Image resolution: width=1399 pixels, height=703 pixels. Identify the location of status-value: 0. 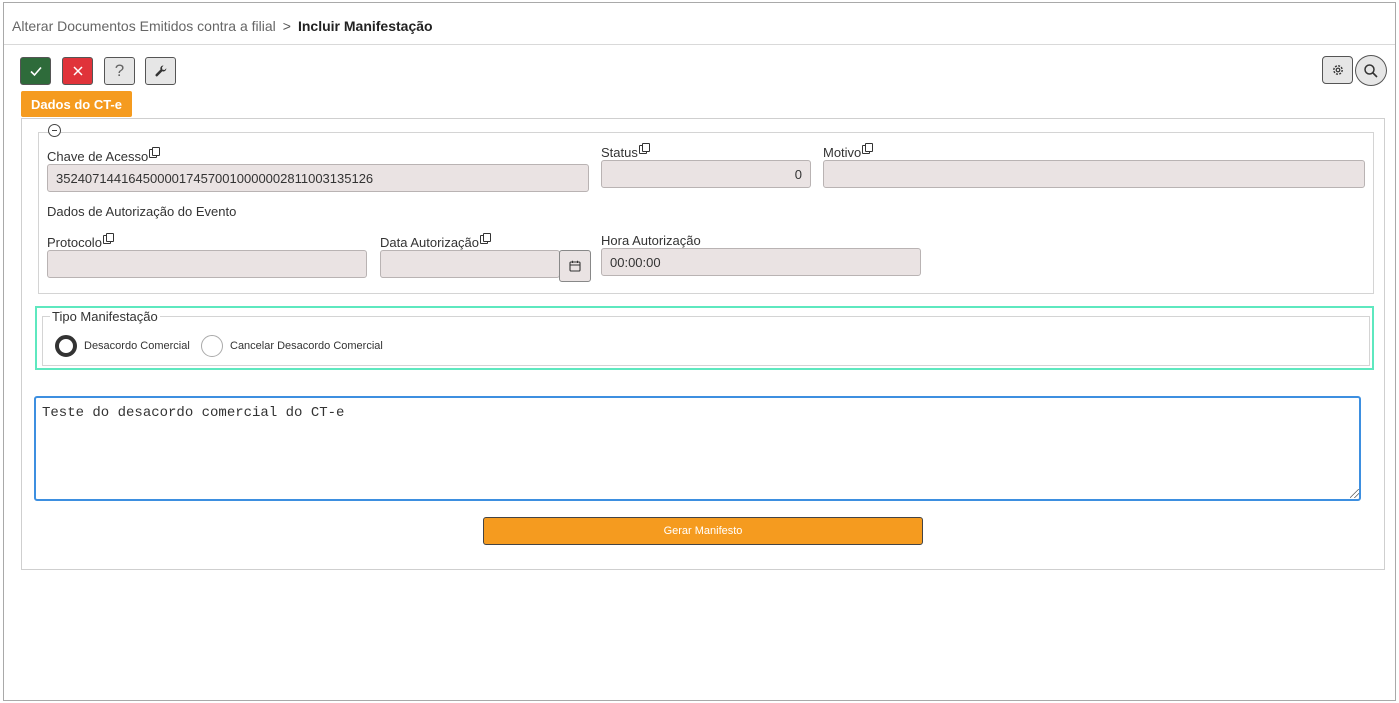
(798, 174).